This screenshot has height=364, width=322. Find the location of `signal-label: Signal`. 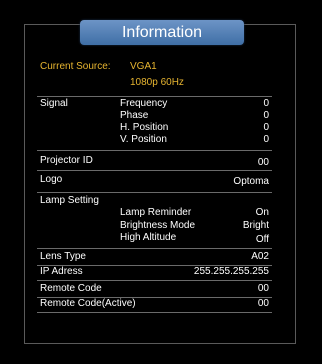

signal-label: Signal is located at coordinates (54, 103).